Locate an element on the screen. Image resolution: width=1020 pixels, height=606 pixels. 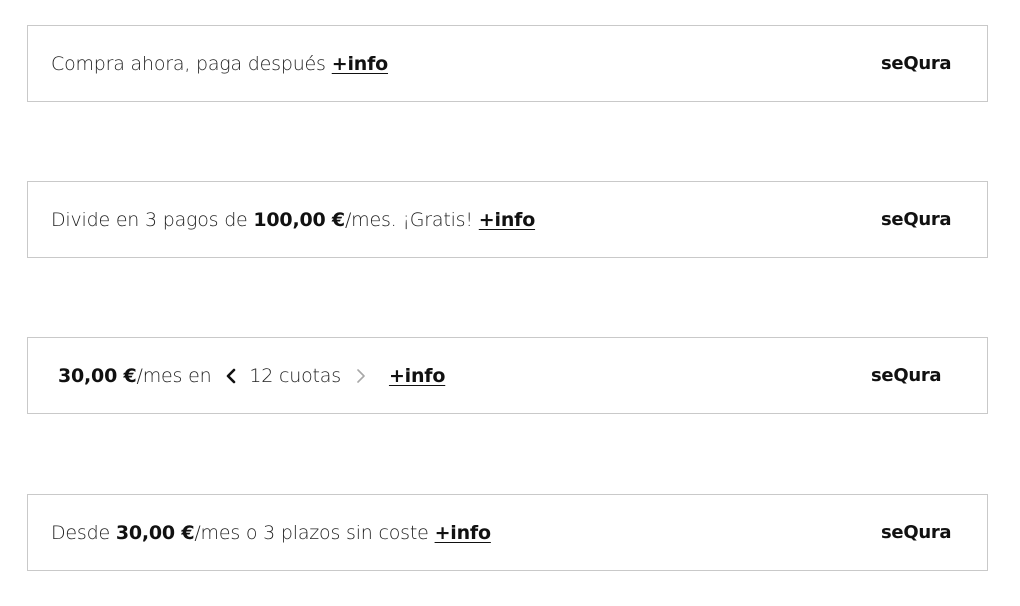
sequra-widget-pay-later: Compra ahora, paga después +info seQura is located at coordinates (507, 63).